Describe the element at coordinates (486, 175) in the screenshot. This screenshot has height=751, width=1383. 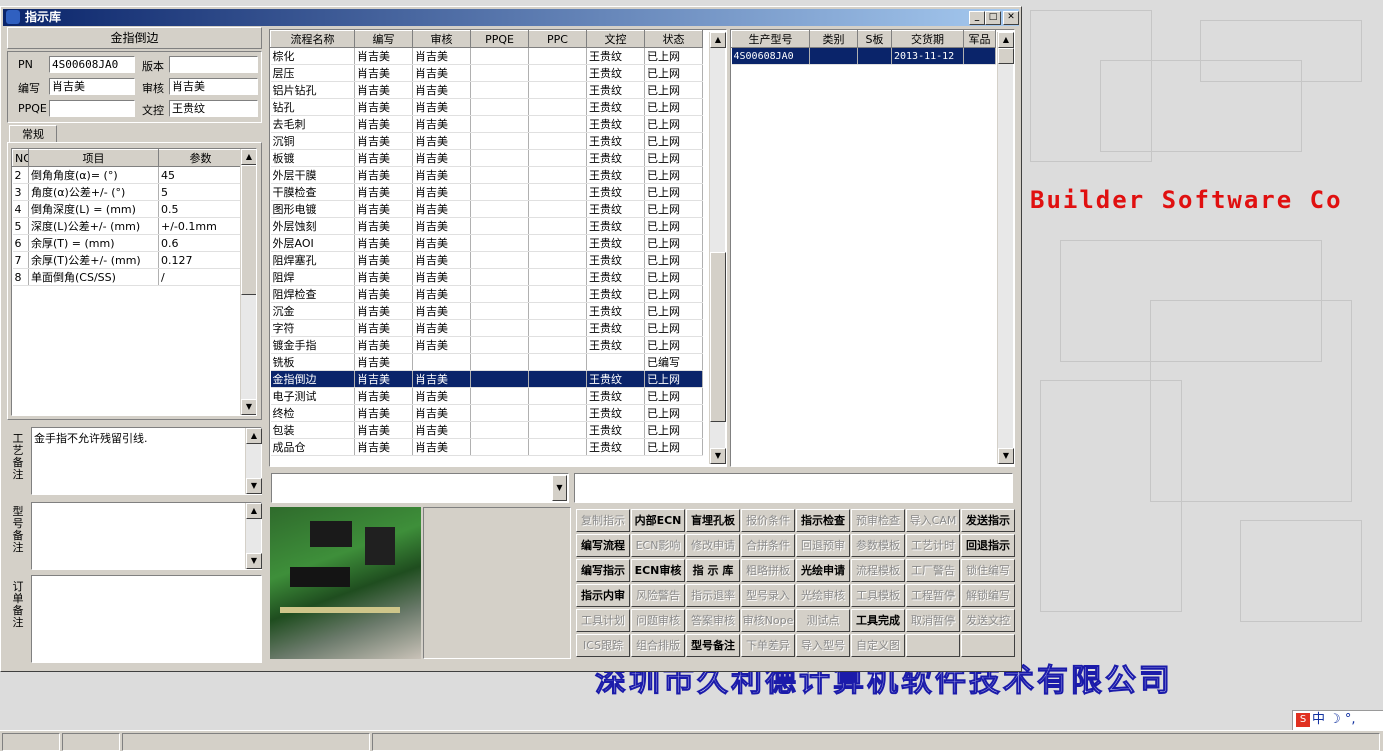
I see `flow-row: 外层干膜 肖吉美 肖吉美 王贵纹 已上网` at that location.